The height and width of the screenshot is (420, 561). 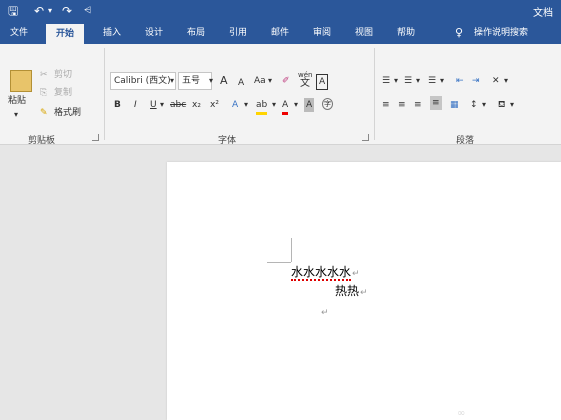 I want to click on tab-review: 审阅, so click(x=322, y=33).